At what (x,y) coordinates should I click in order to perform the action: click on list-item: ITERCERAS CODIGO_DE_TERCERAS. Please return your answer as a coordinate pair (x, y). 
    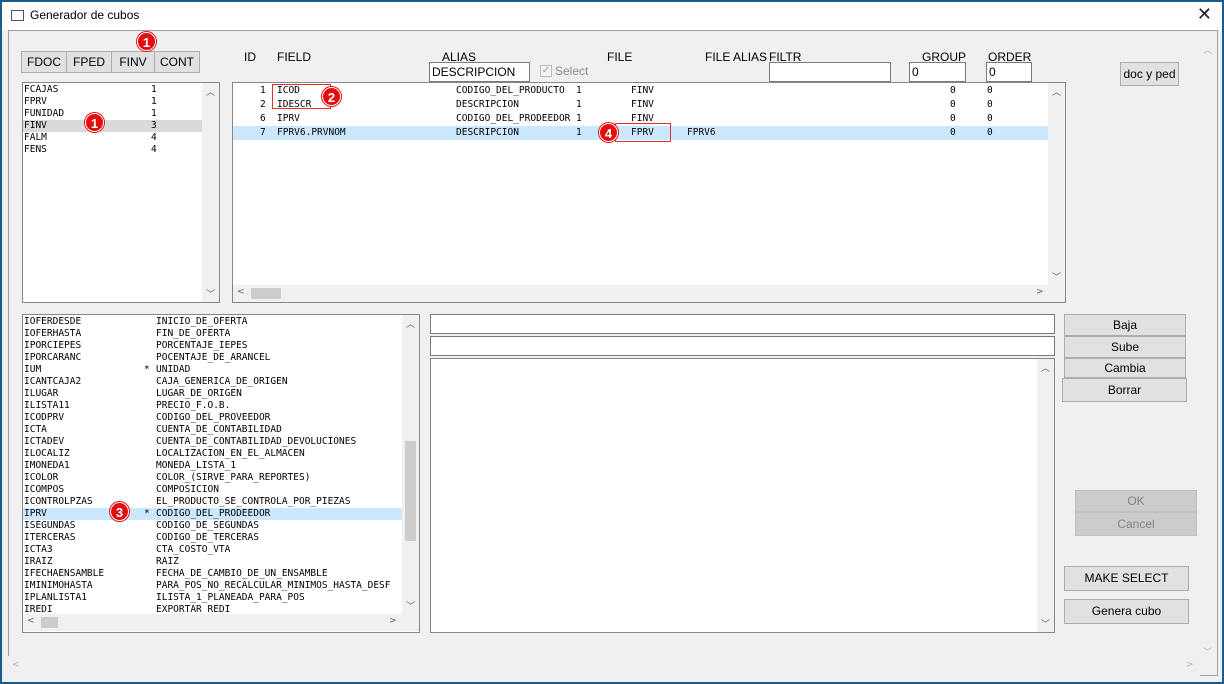
    Looking at the image, I should click on (212, 538).